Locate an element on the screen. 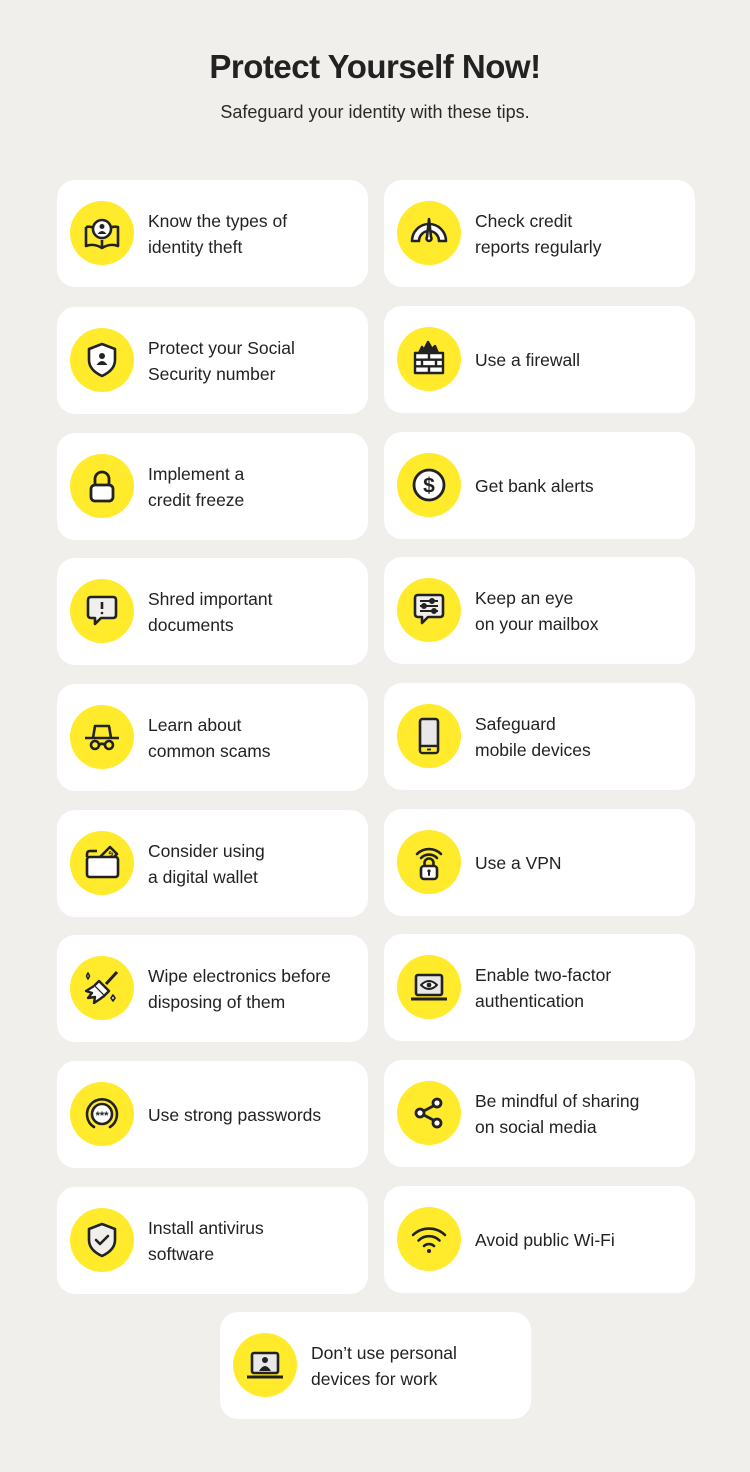 Image resolution: width=750 pixels, height=1472 pixels. wifi-lock-icon is located at coordinates (429, 862).